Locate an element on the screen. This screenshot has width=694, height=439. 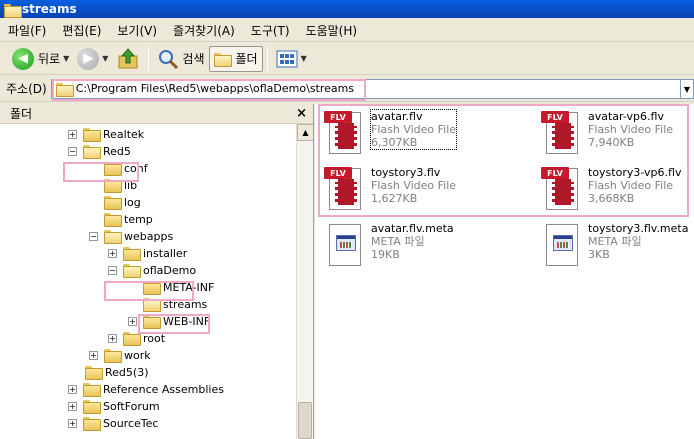
file-size: 3KB is located at coordinates (599, 254).